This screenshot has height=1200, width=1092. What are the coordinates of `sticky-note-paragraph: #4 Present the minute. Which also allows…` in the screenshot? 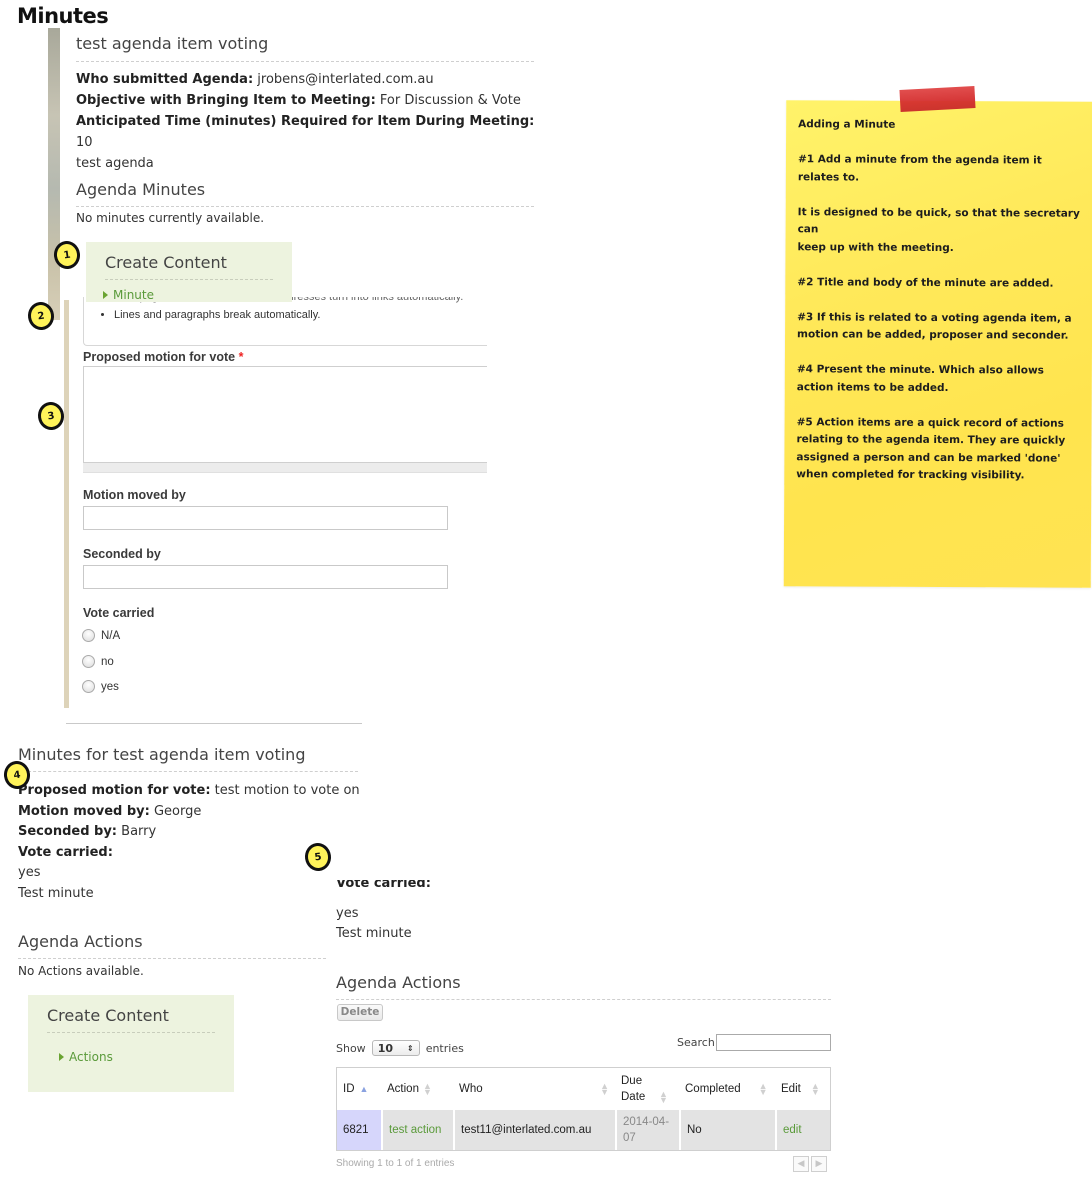 It's located at (920, 378).